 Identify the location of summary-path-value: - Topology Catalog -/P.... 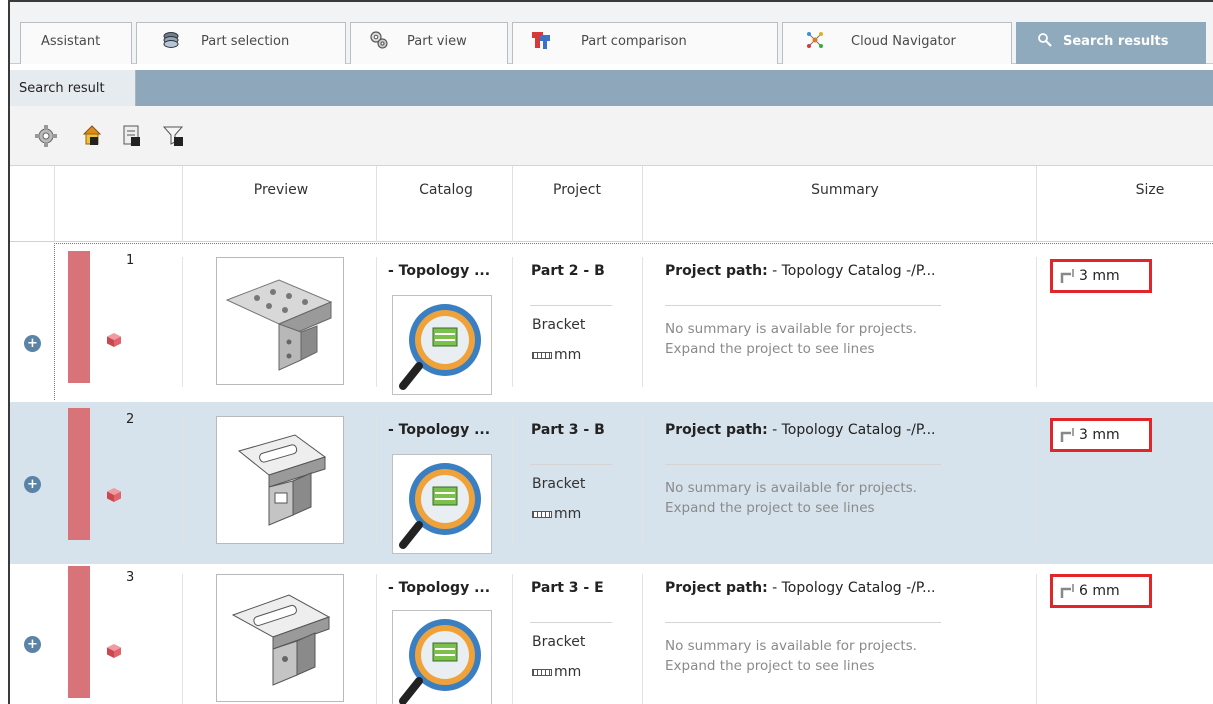
(851, 588).